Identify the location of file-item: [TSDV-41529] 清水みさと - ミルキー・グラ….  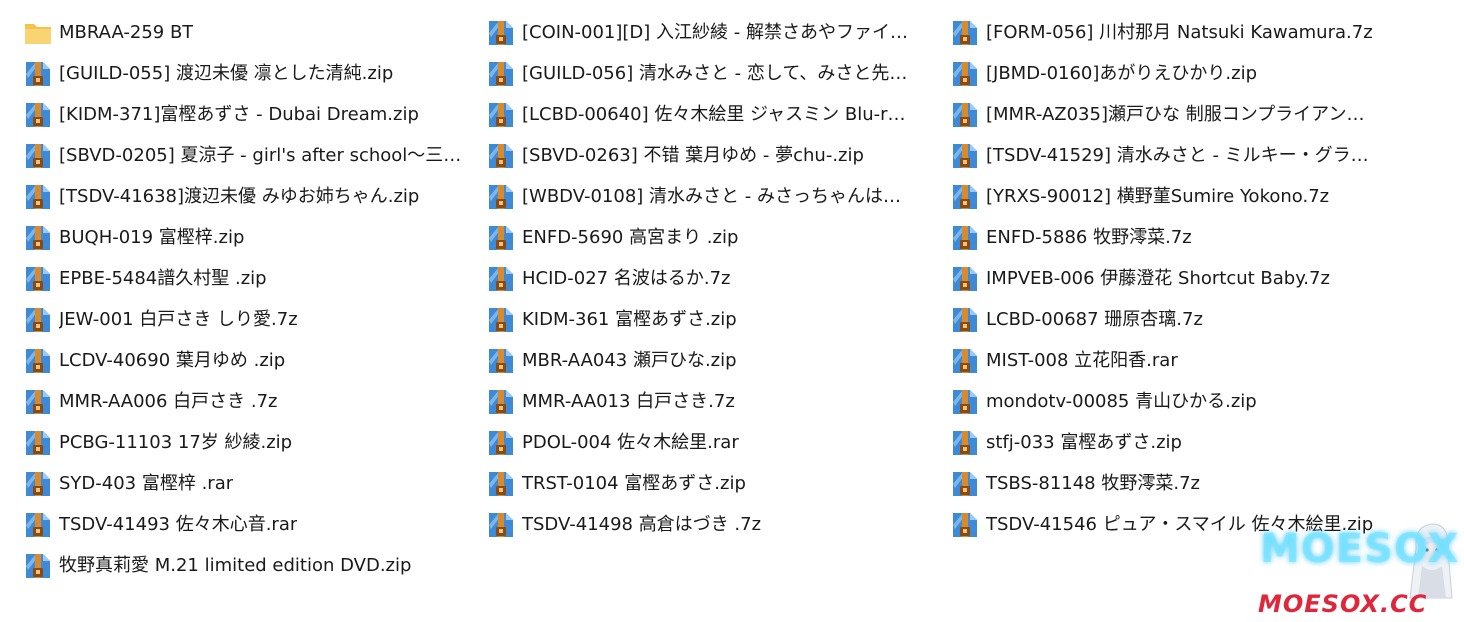
(1164, 155).